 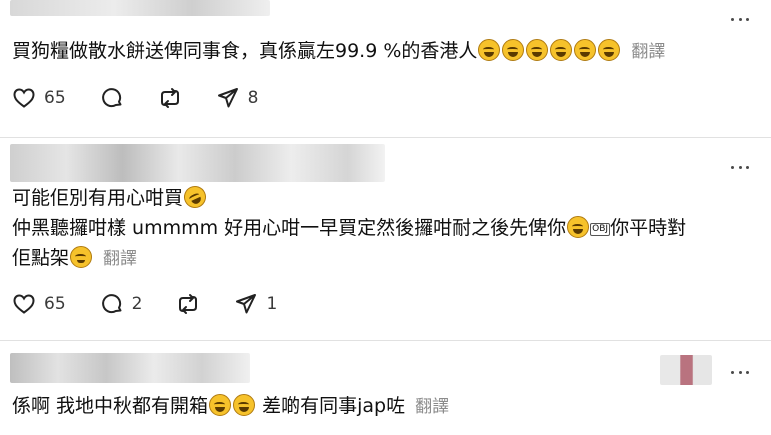 I want to click on share-button: 8, so click(x=237, y=98).